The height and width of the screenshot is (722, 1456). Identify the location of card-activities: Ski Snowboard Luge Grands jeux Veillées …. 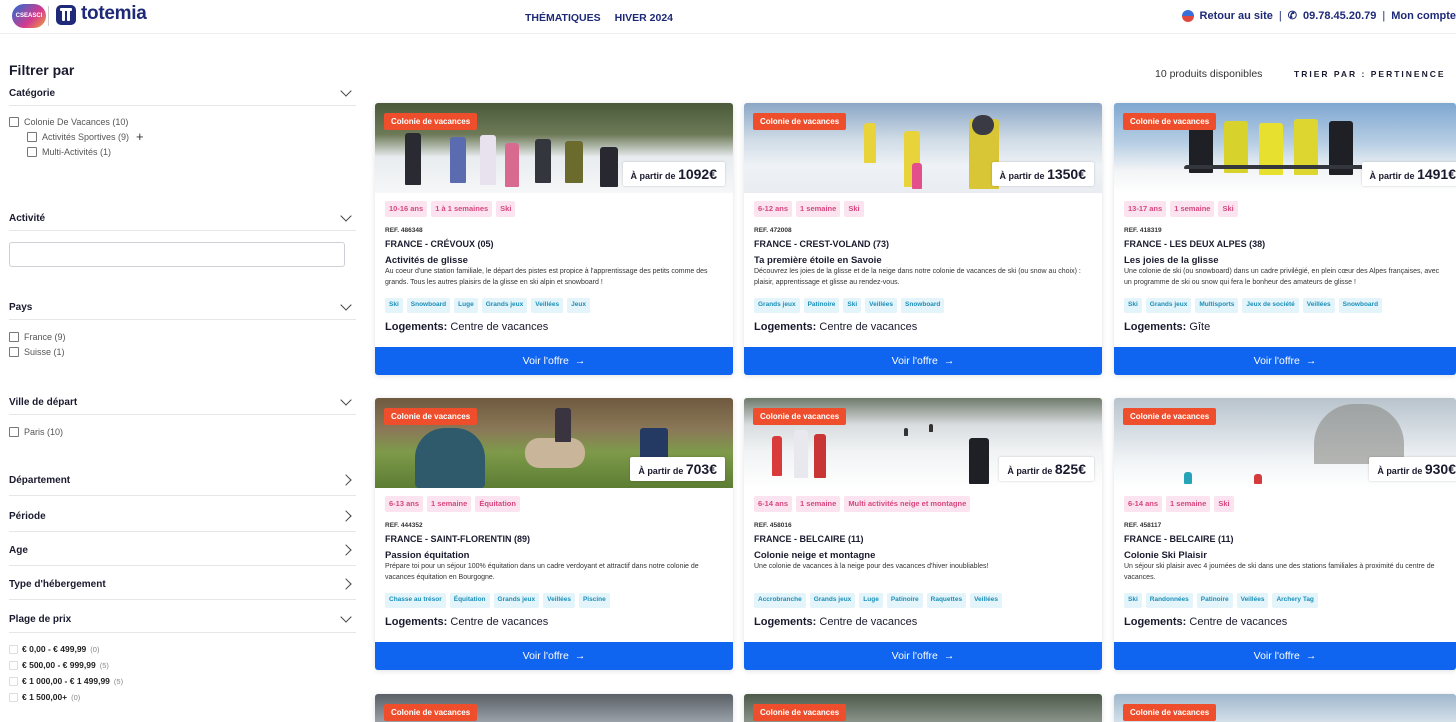
(554, 305).